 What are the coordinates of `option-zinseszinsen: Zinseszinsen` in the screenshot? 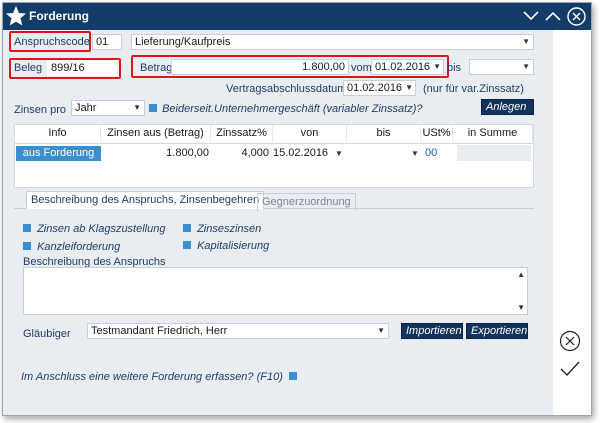 It's located at (222, 229).